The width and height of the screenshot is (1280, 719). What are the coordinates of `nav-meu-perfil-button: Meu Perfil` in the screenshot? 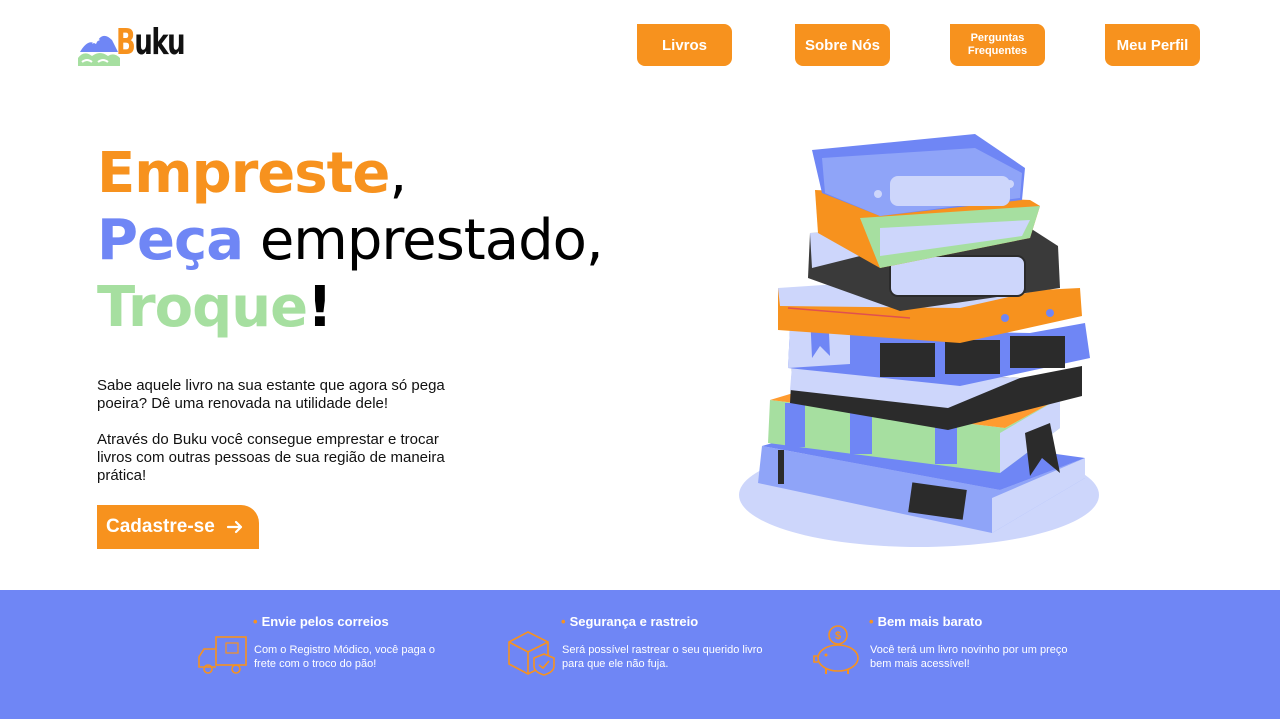 It's located at (1152, 45).